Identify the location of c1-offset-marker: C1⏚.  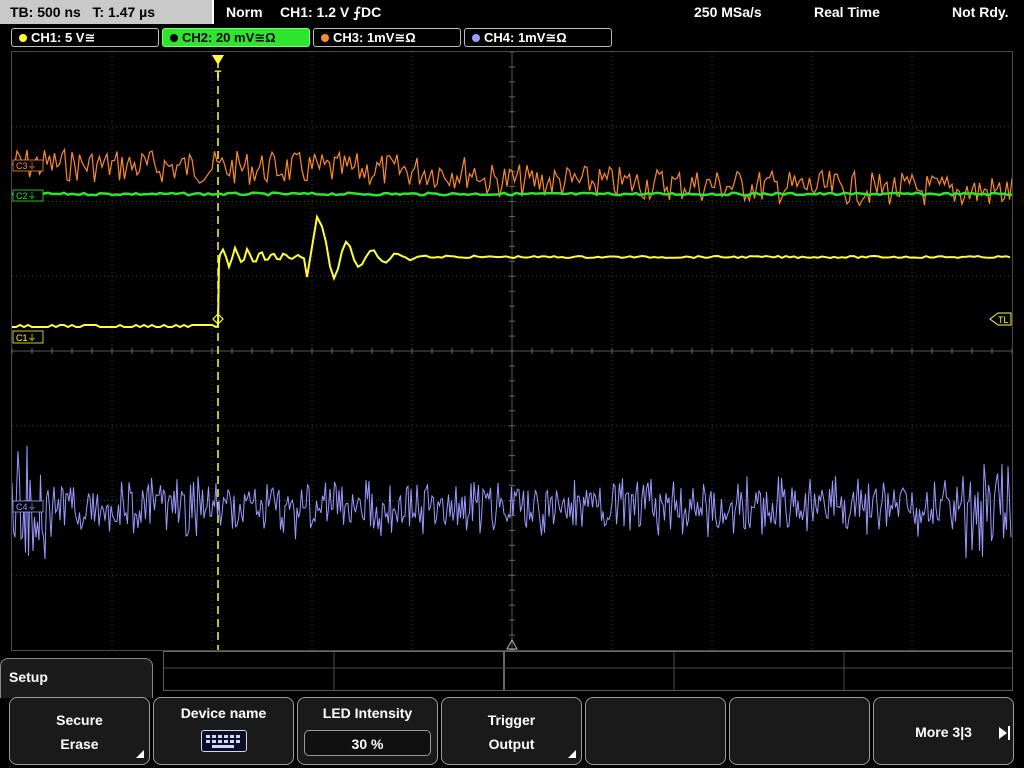
(28, 337).